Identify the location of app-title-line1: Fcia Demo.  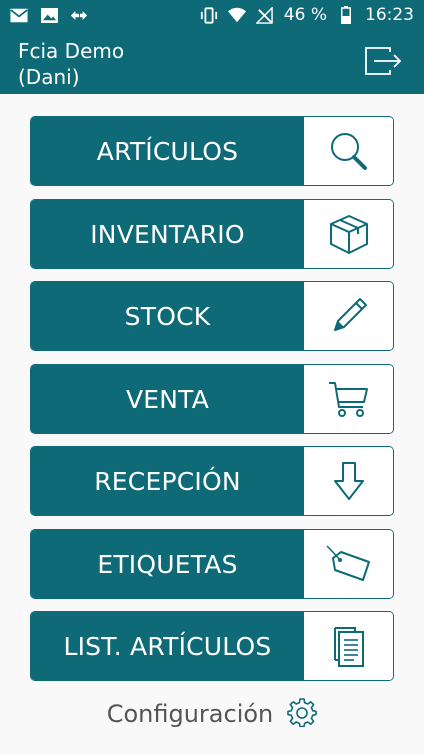
(71, 51).